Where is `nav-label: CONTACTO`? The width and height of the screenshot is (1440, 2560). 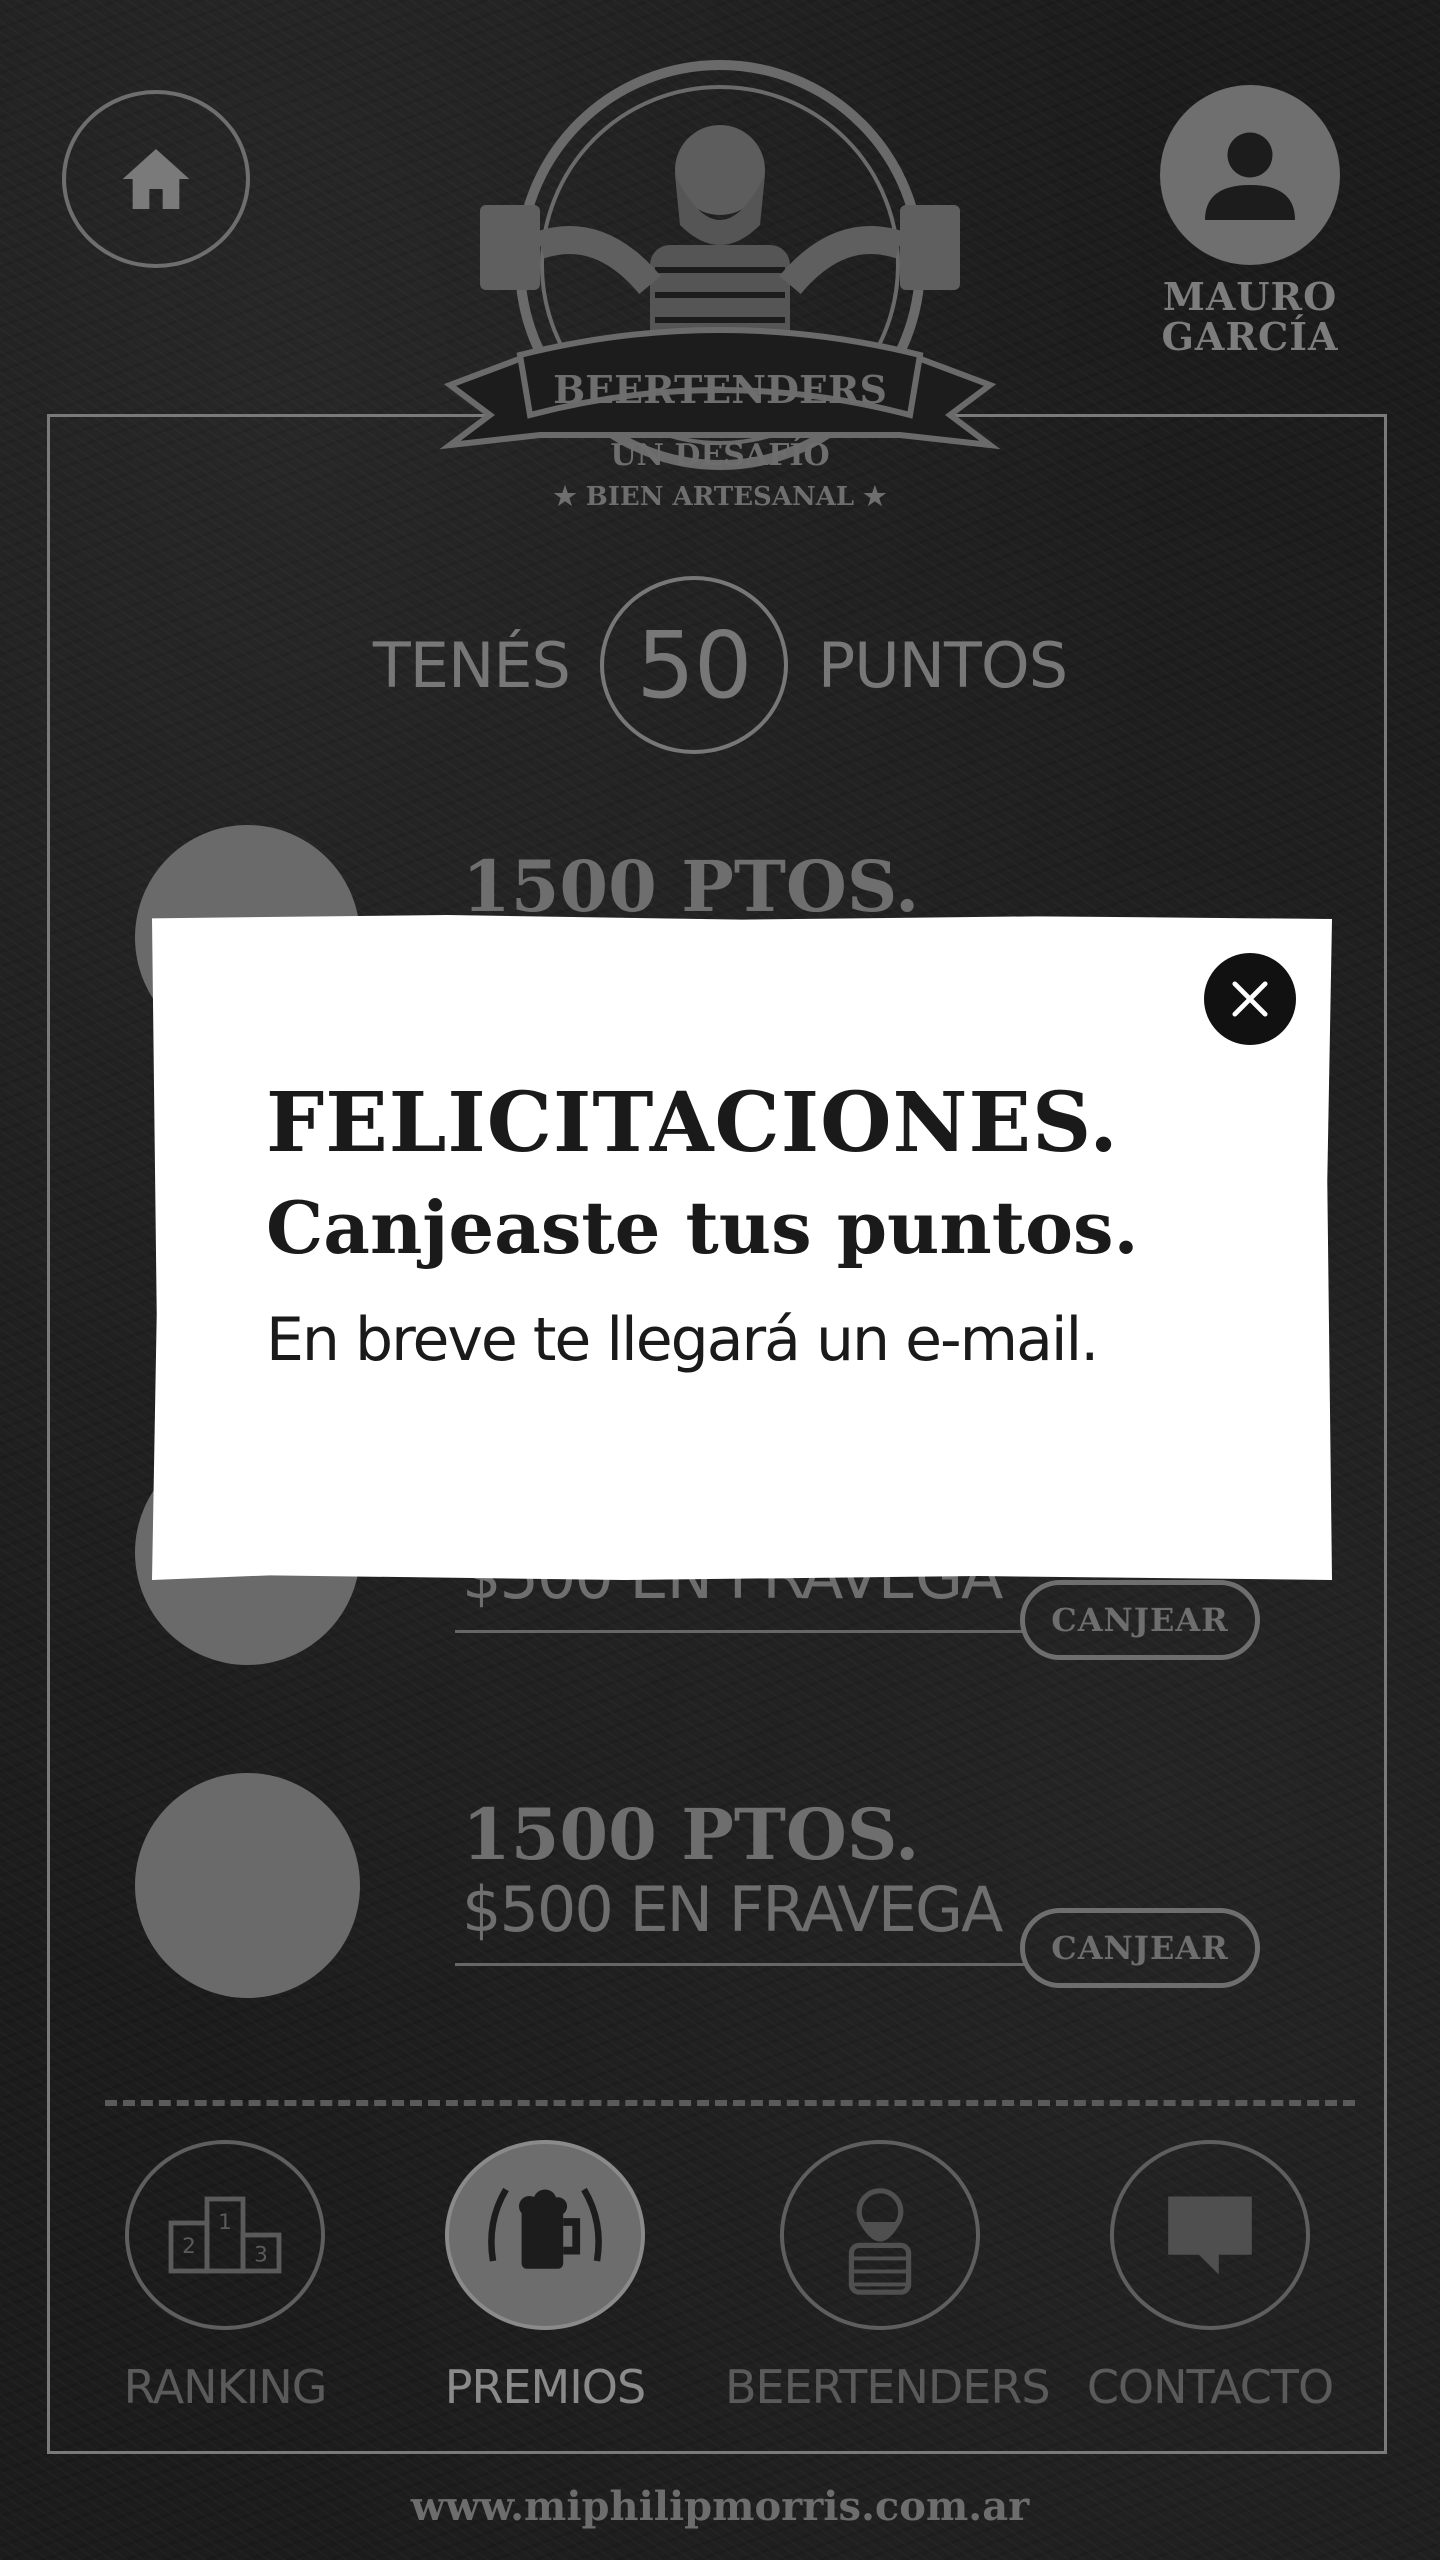 nav-label: CONTACTO is located at coordinates (1210, 2387).